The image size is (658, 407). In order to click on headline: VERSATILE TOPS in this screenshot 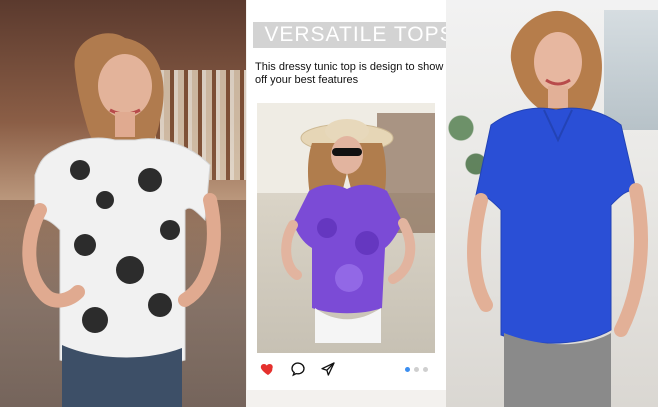, I will do `click(359, 34)`.